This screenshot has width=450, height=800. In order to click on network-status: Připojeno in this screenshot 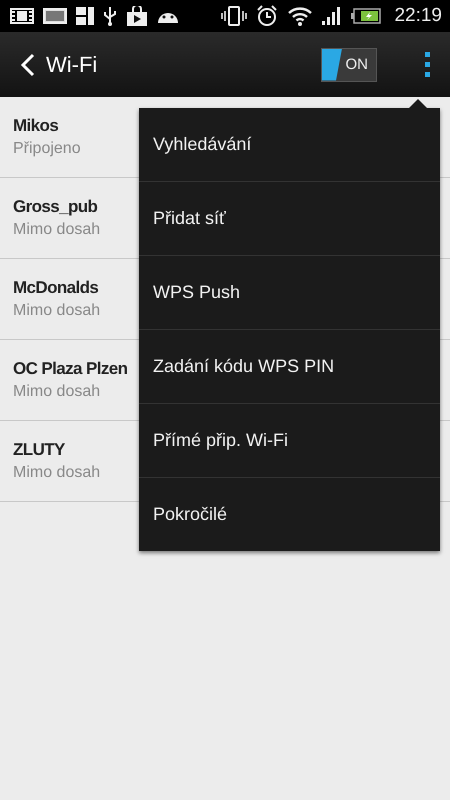, I will do `click(47, 149)`.